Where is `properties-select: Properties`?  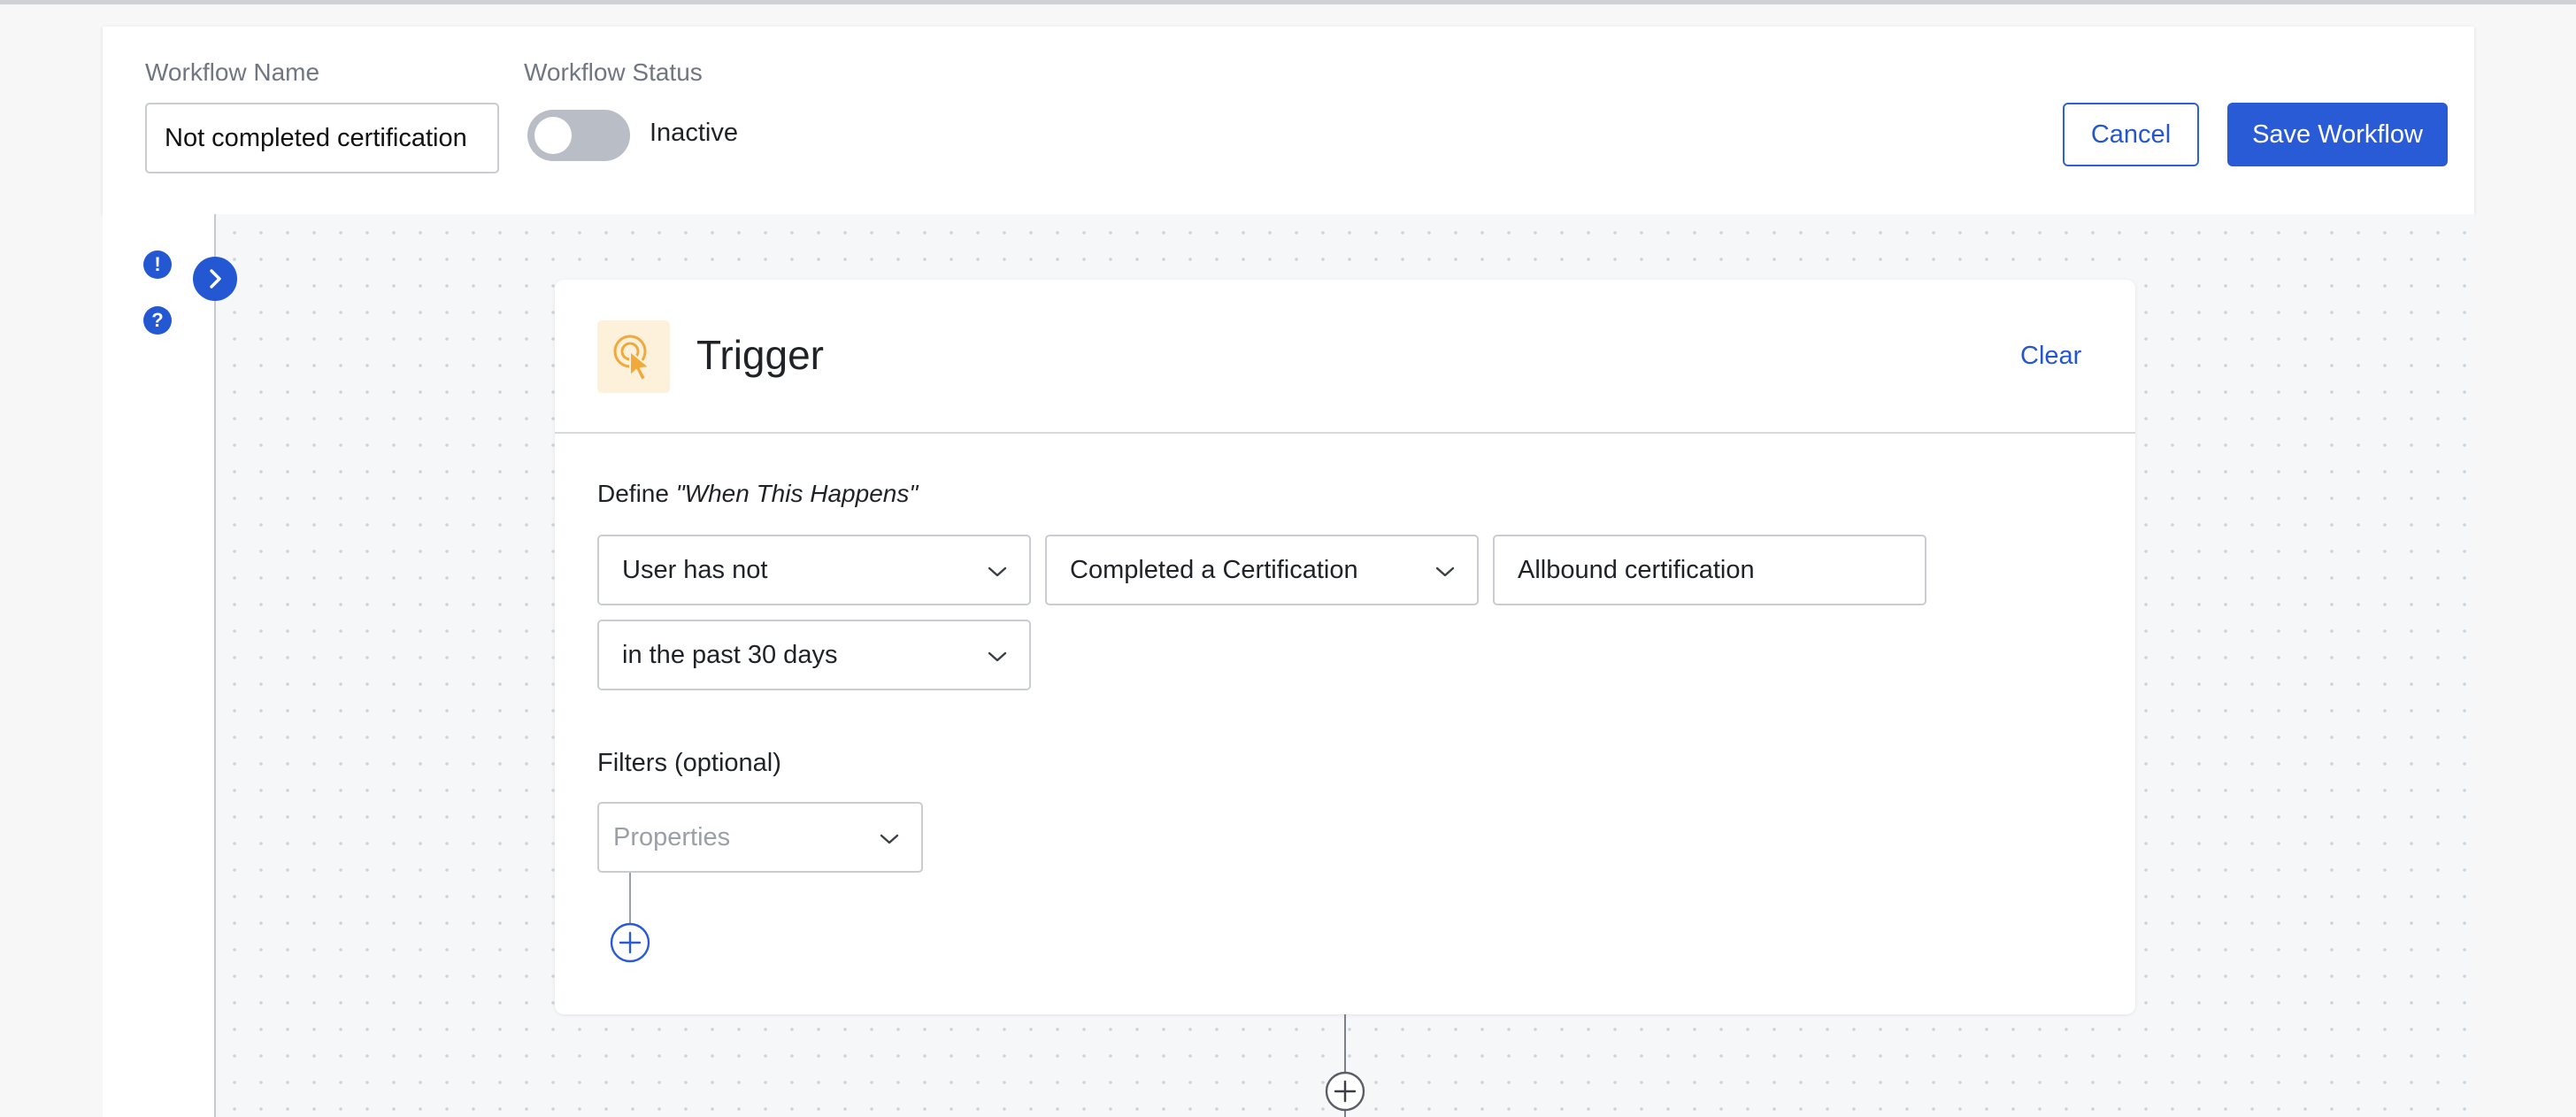
properties-select: Properties is located at coordinates (760, 837).